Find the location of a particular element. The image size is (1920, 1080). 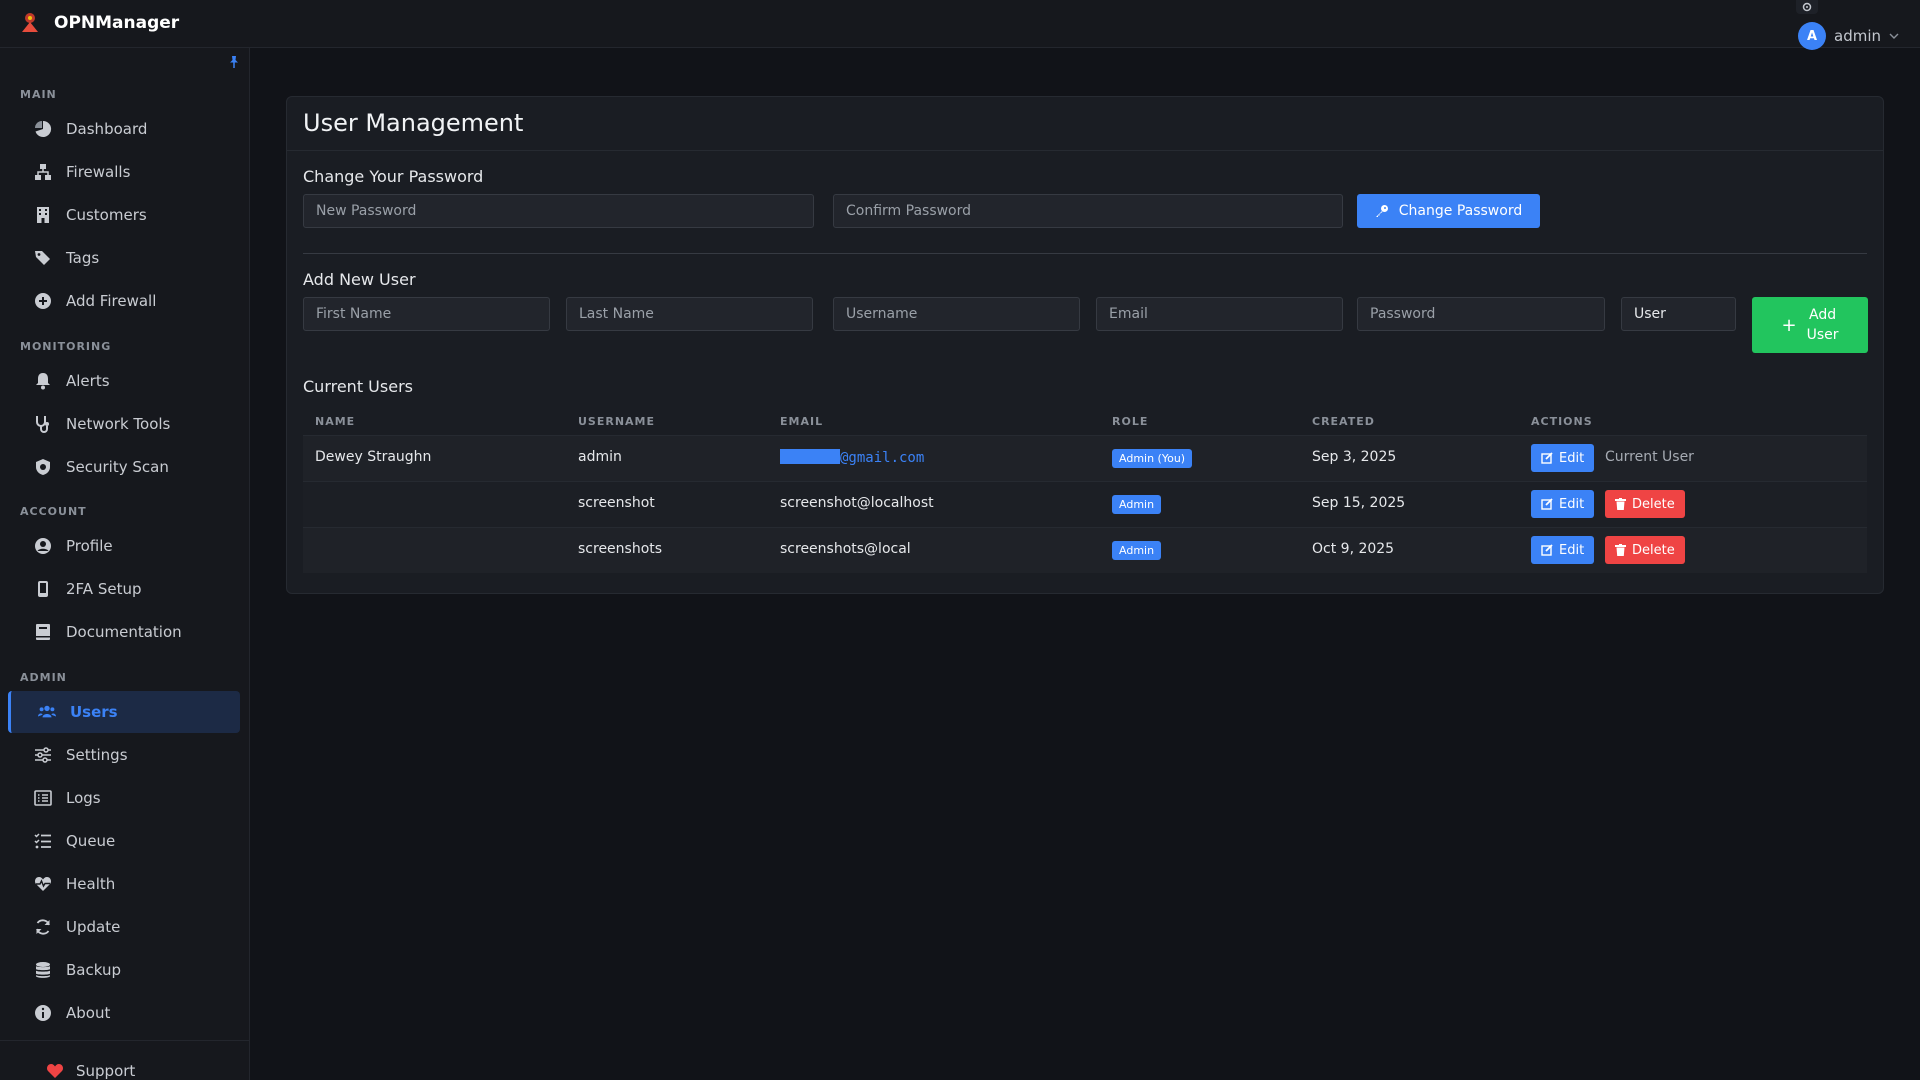

sidebar-item-documentation: Documentation is located at coordinates (124, 632).